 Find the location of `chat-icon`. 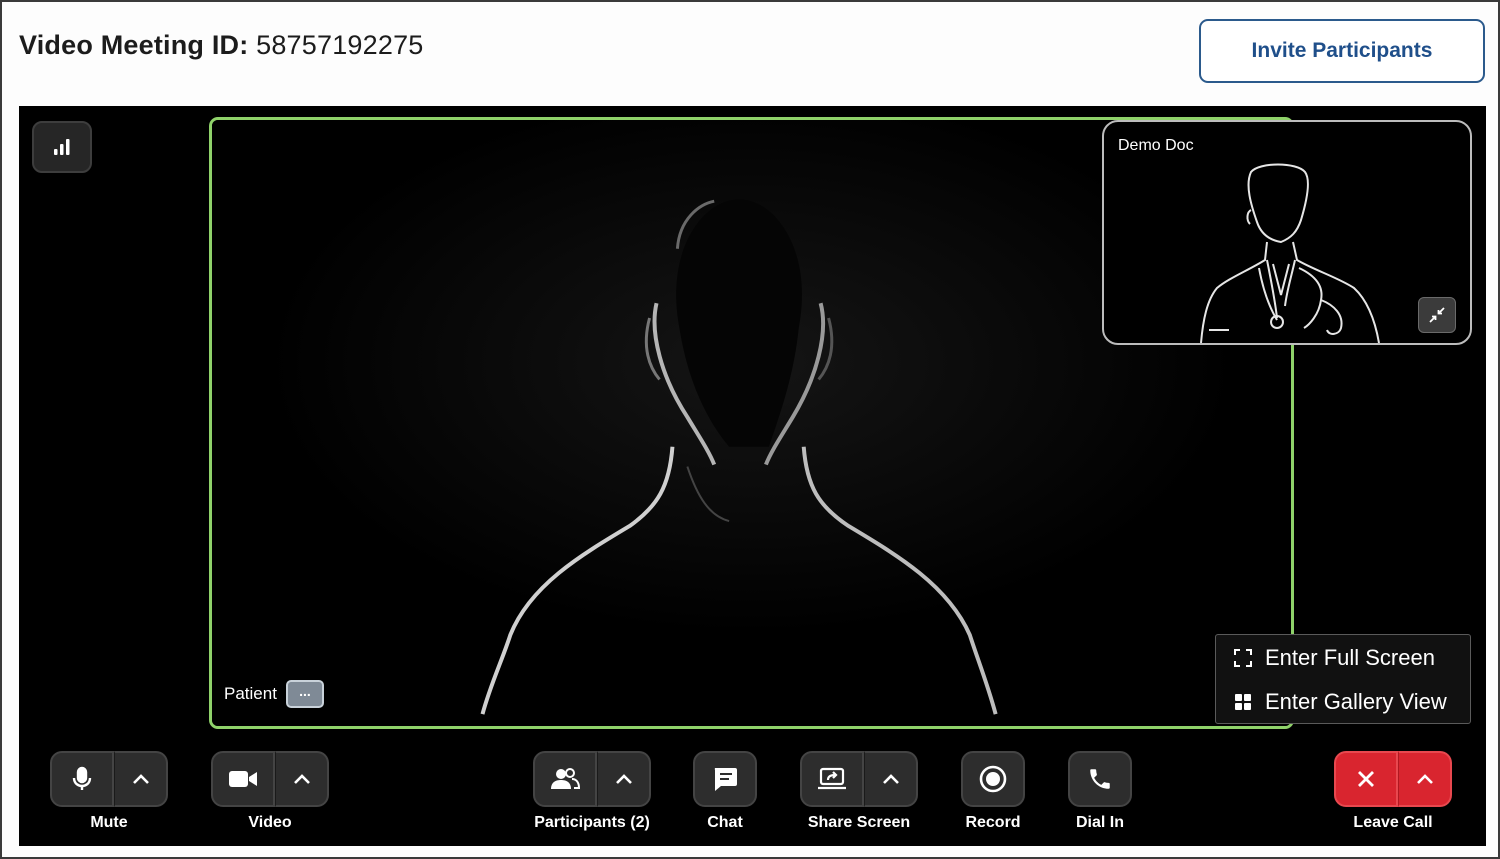

chat-icon is located at coordinates (725, 779).